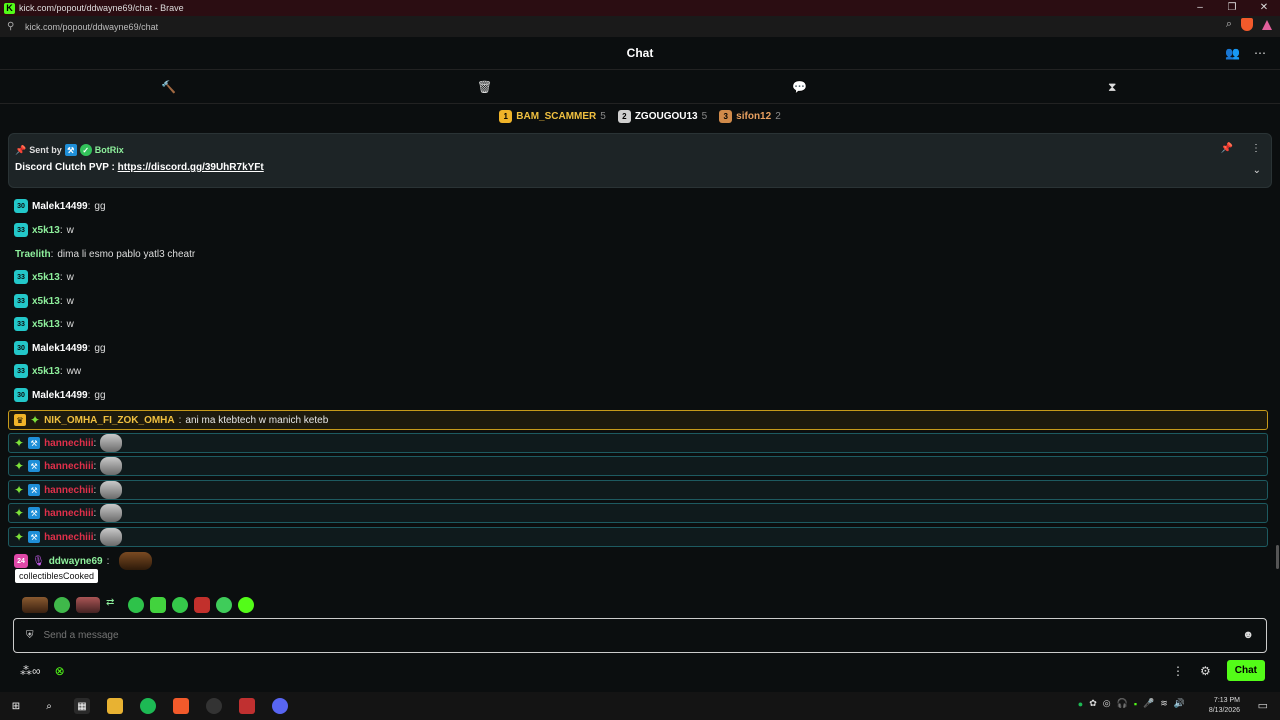 The width and height of the screenshot is (1280, 720). Describe the element at coordinates (1178, 671) in the screenshot. I see `chat-more-icon: ⋮` at that location.